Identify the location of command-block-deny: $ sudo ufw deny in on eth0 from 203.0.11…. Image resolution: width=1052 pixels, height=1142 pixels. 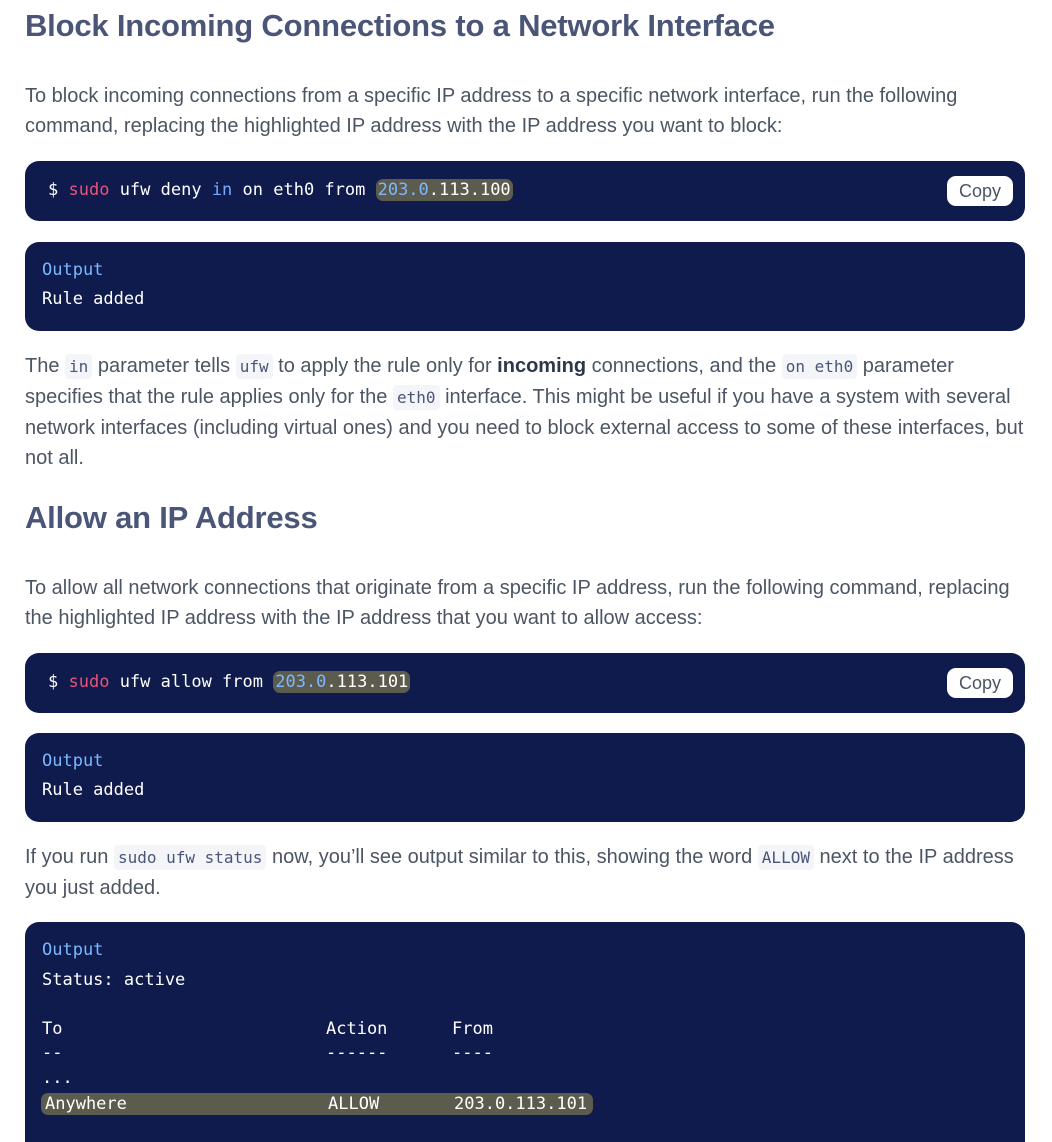
(525, 191).